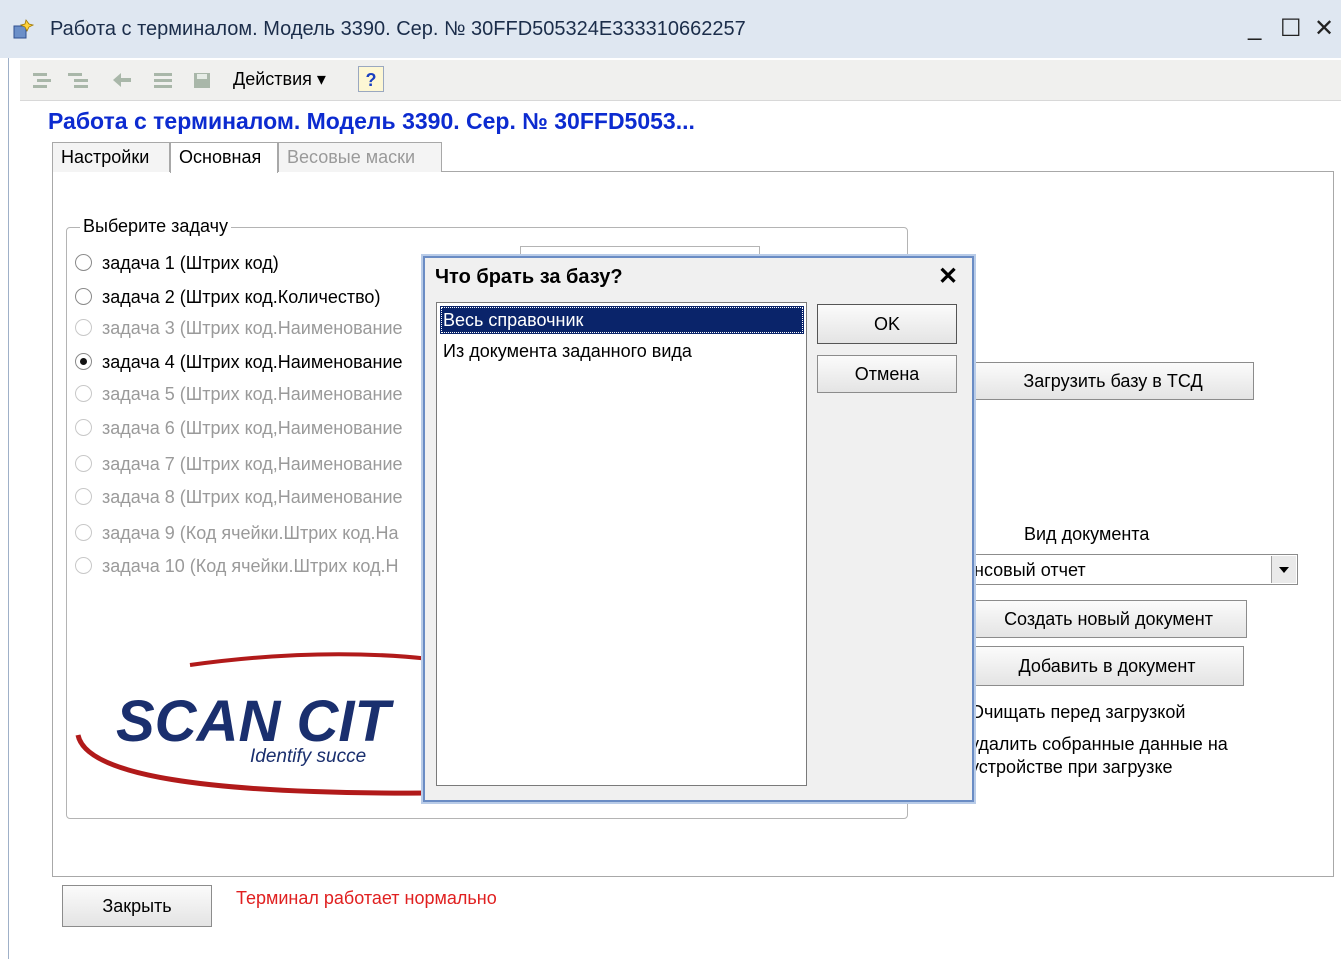 Image resolution: width=1341 pixels, height=959 pixels. Describe the element at coordinates (1077, 712) in the screenshot. I see `clear-before-load-checkbox: Очищать перед загрузкой` at that location.